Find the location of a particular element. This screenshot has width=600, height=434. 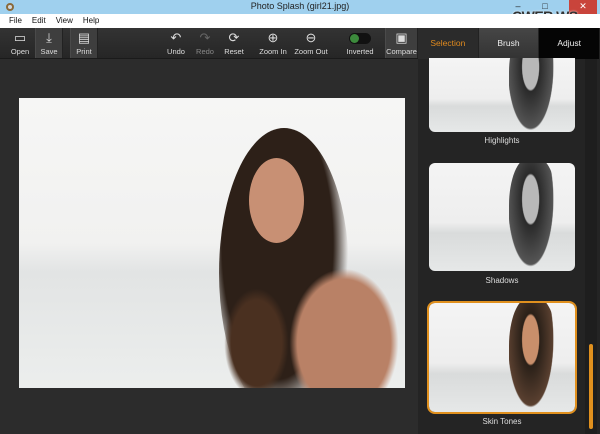

download-icon: ⤓ is located at coordinates (49, 37).